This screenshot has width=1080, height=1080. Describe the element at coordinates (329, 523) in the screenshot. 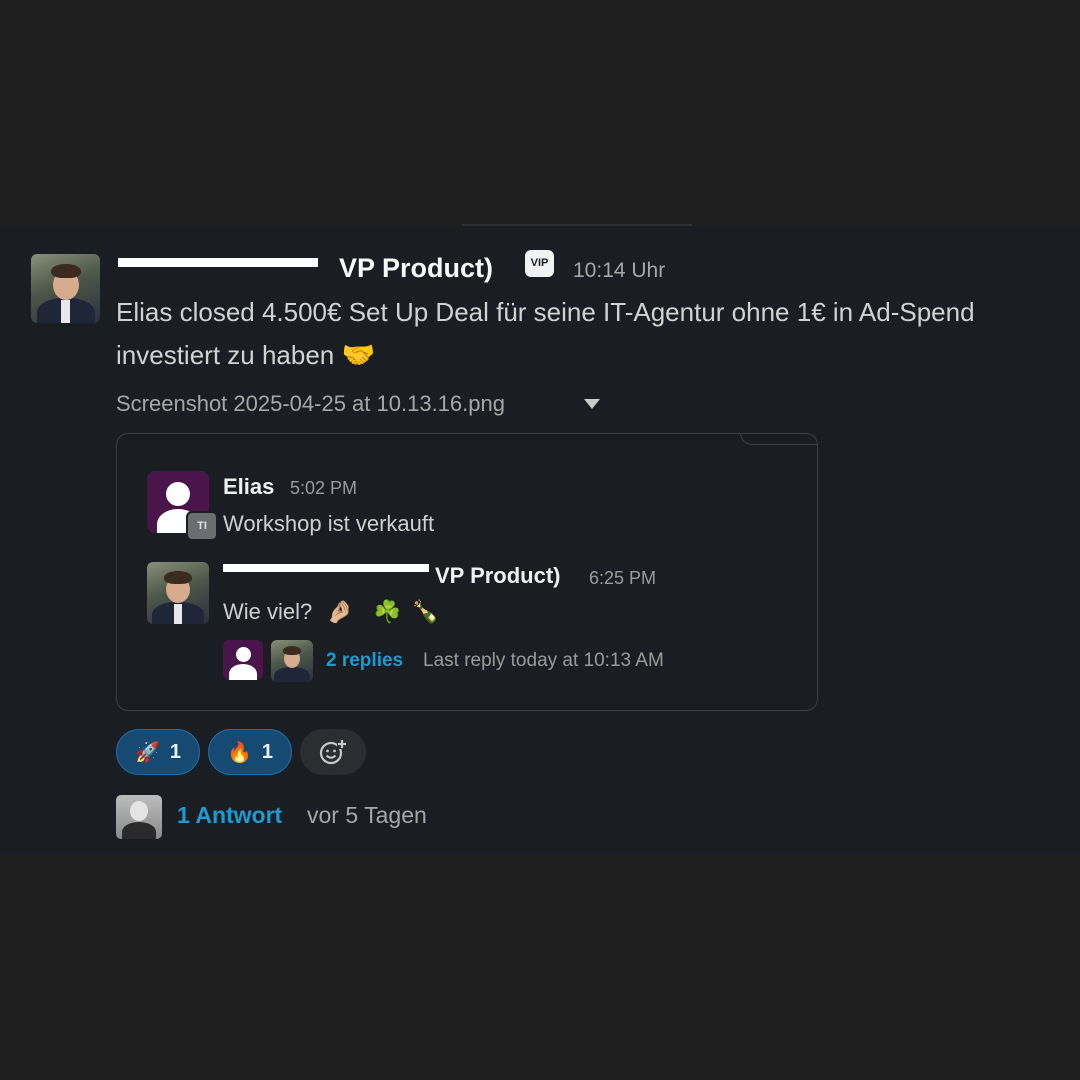

I see `elias-message: Workshop ist verkauft` at that location.